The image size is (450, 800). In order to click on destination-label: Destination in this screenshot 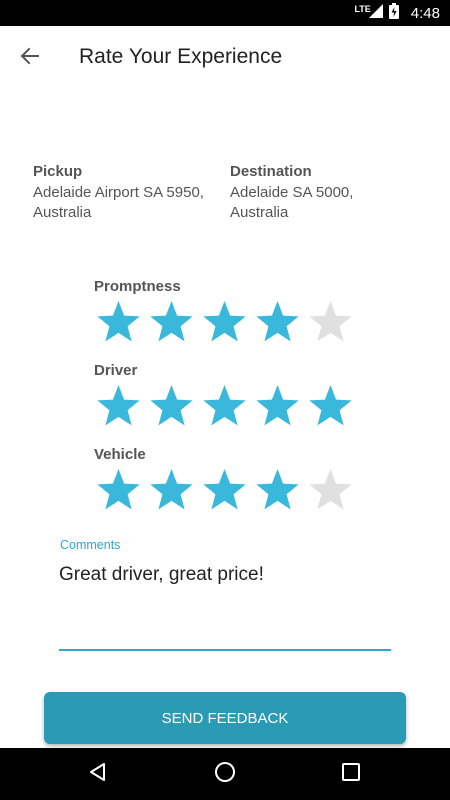, I will do `click(271, 171)`.